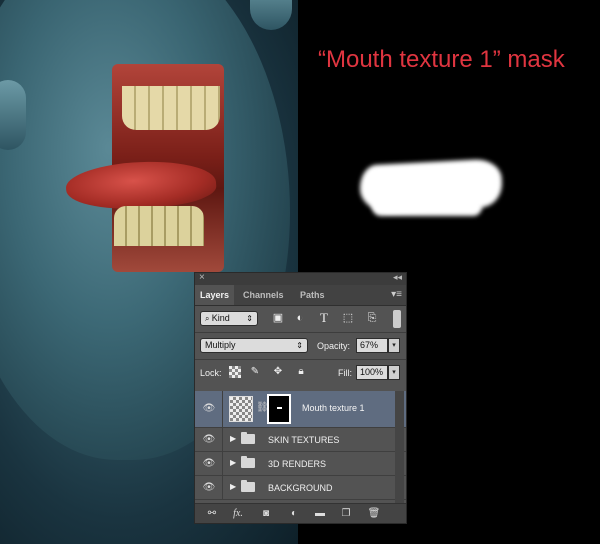 Image resolution: width=600 pixels, height=544 pixels. I want to click on search-icon: ⌕, so click(208, 318).